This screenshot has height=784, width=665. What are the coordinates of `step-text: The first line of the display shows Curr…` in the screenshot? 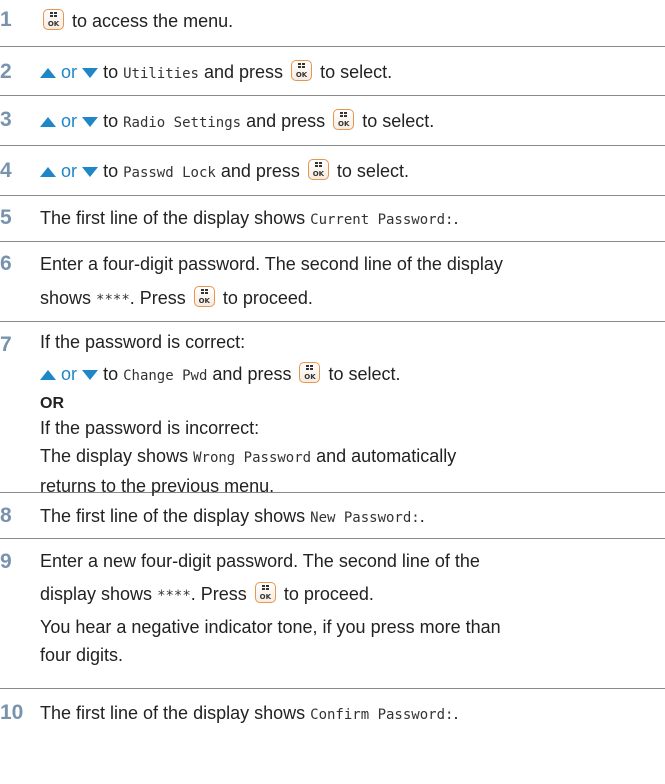 It's located at (249, 218).